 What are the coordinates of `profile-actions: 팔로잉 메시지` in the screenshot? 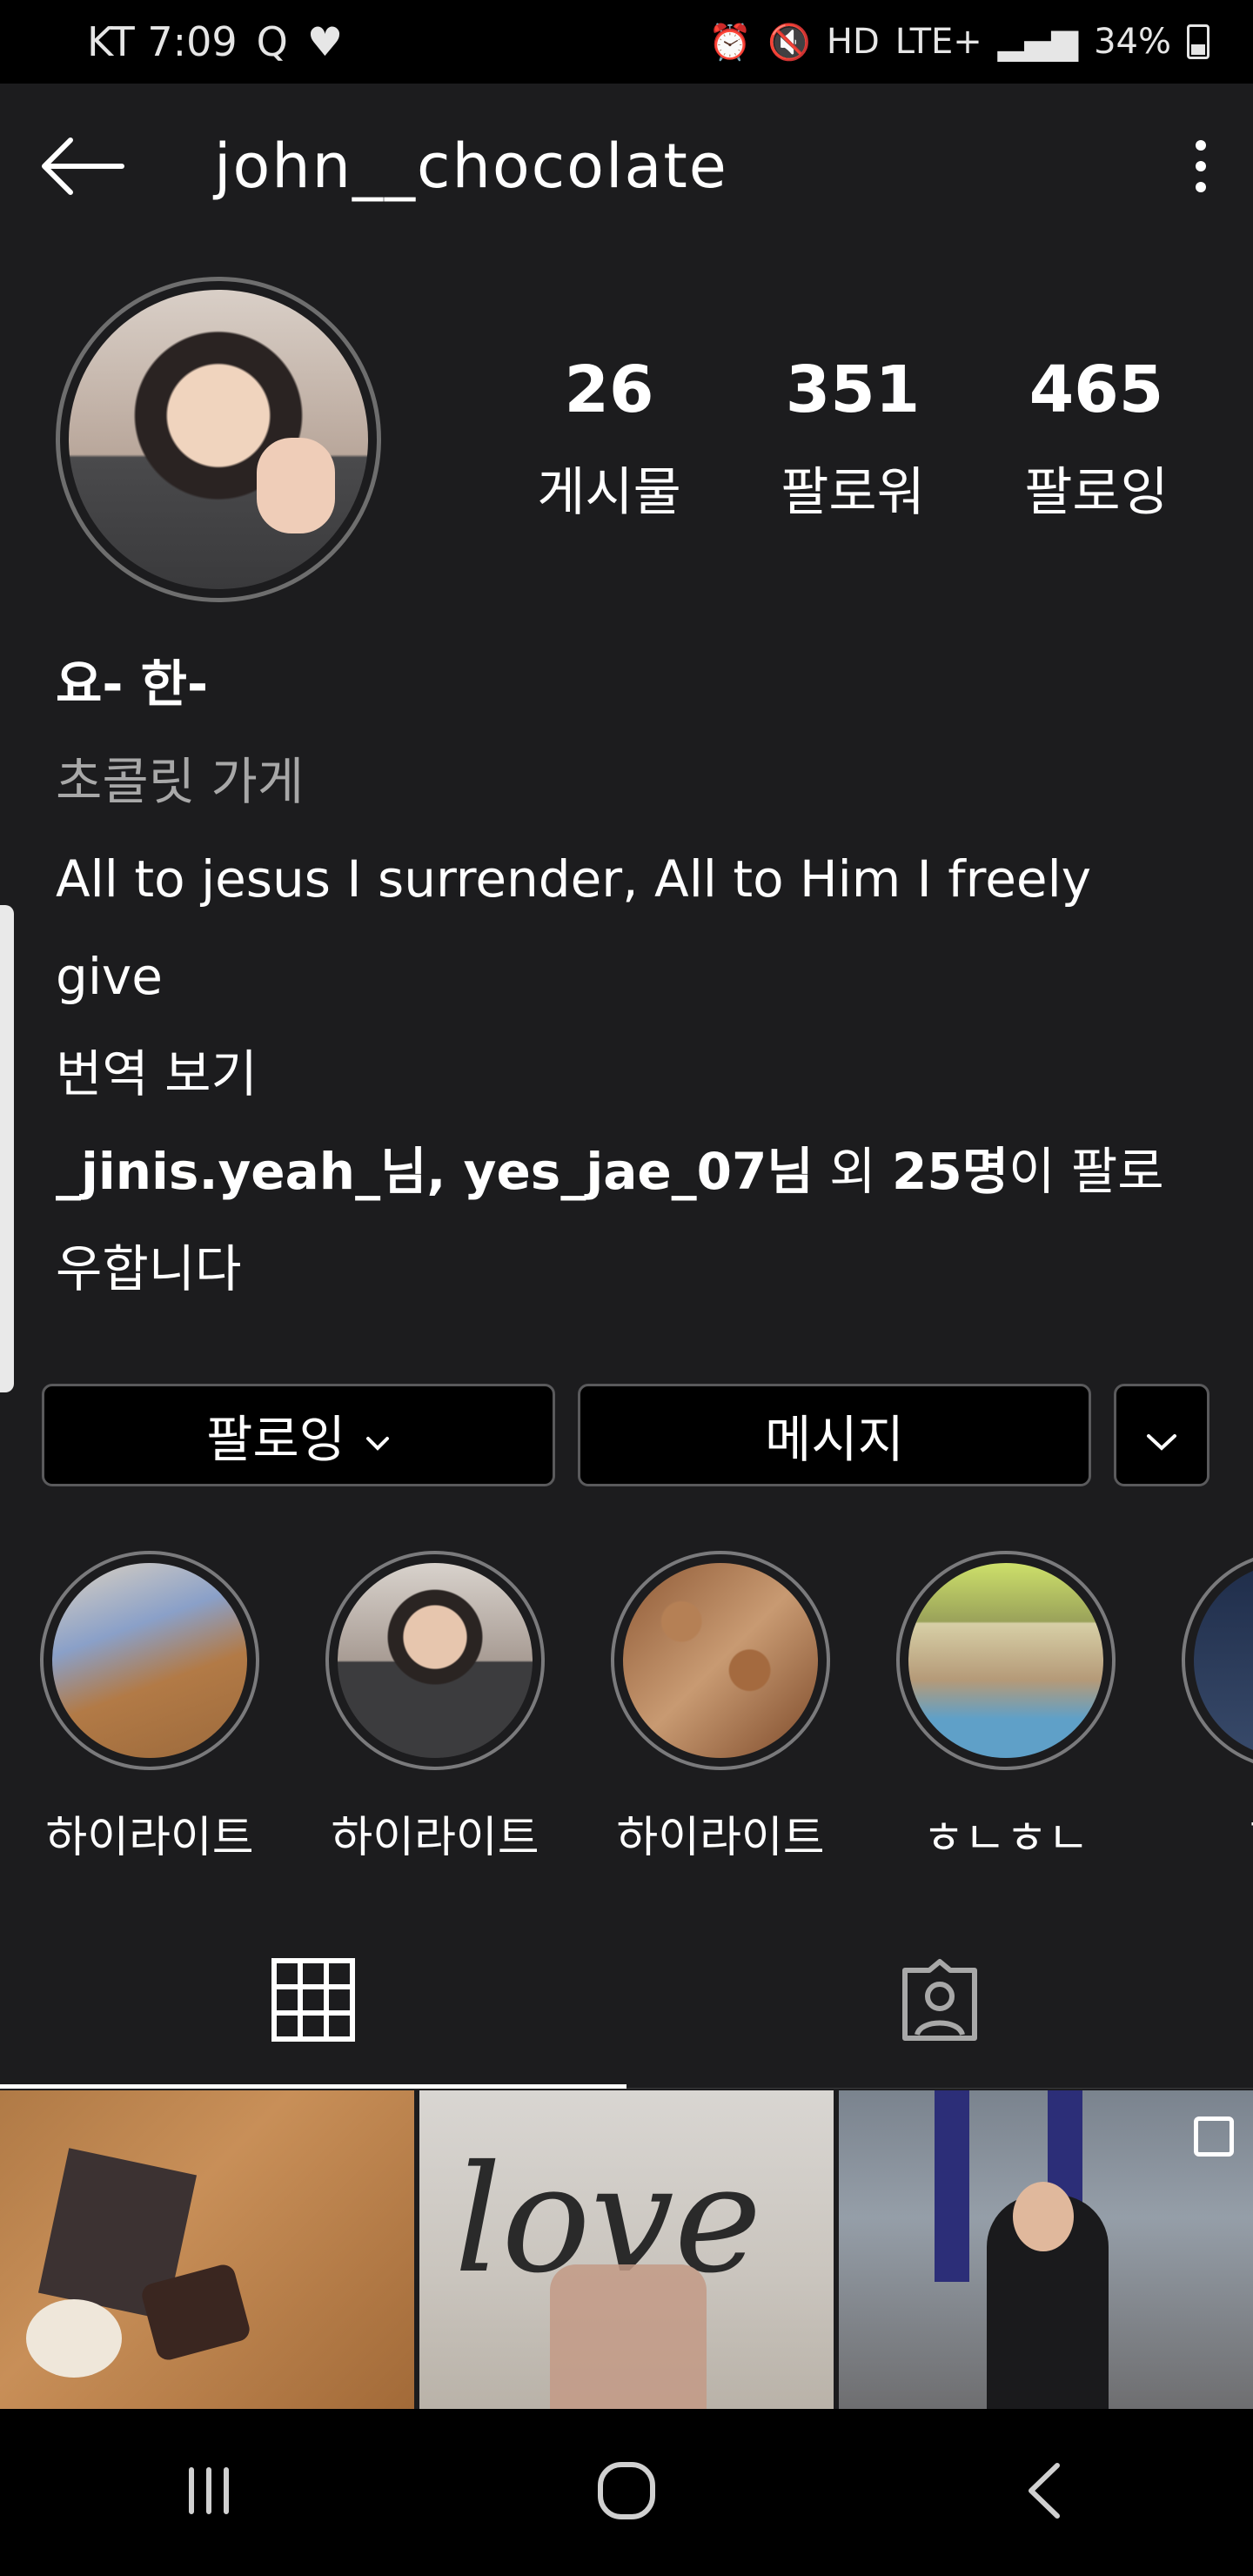 It's located at (626, 1435).